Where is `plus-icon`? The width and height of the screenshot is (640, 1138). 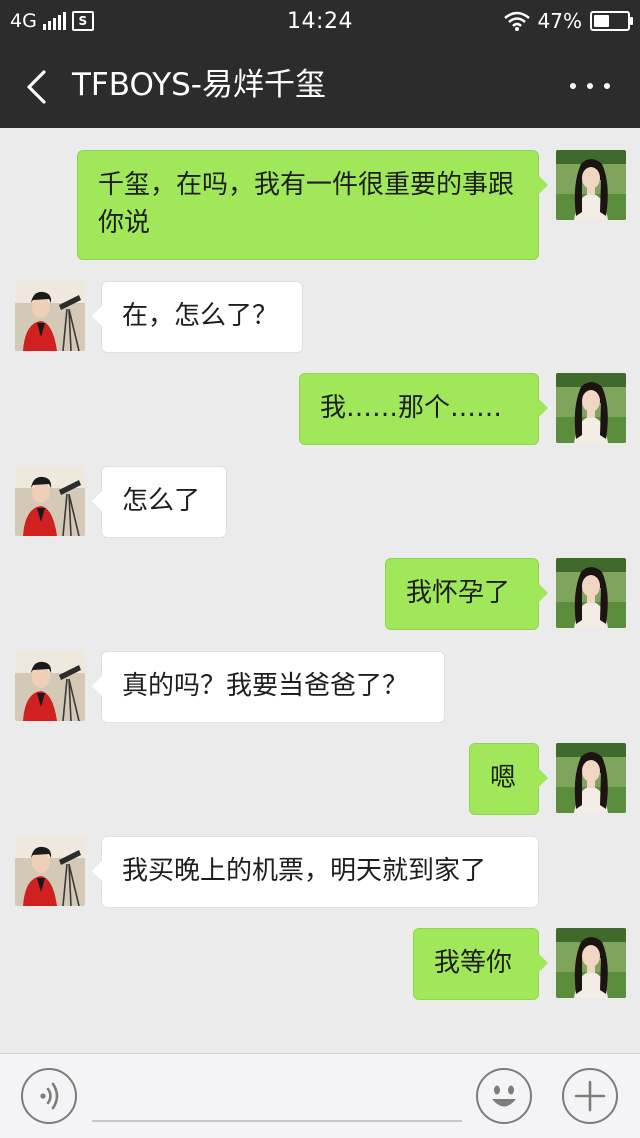 plus-icon is located at coordinates (590, 1096).